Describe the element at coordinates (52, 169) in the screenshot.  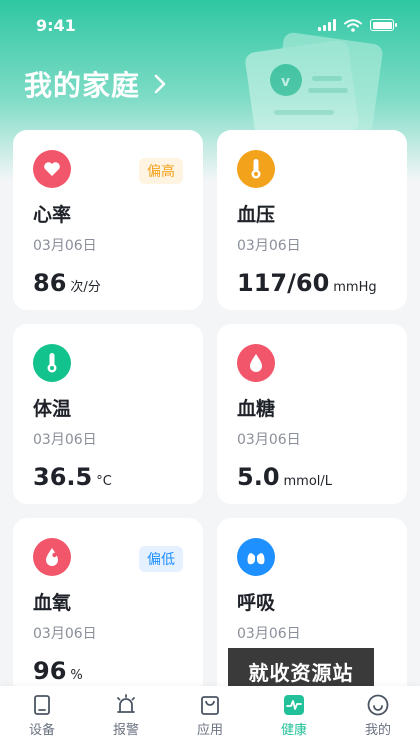
I see `heart-icon` at that location.